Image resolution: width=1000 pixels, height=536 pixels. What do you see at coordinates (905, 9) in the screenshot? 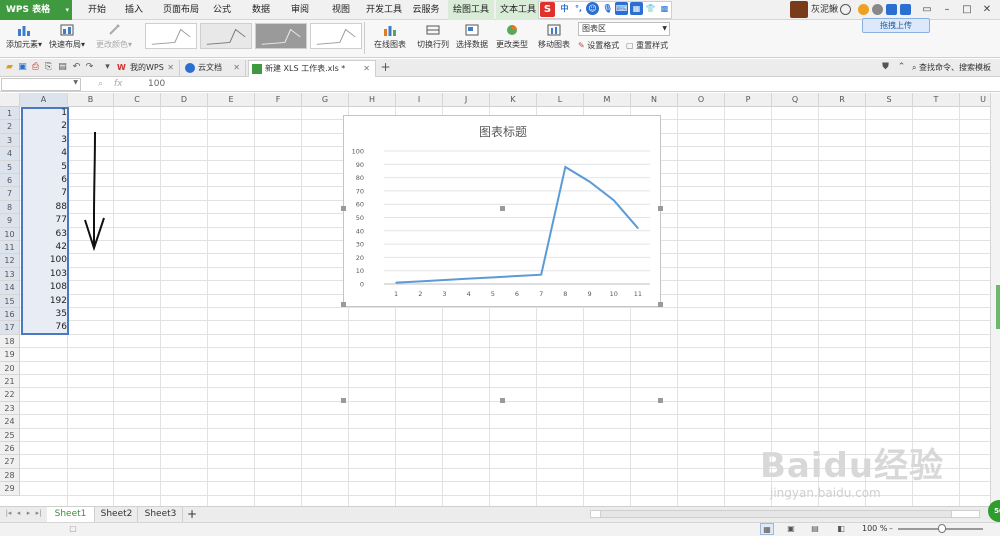
I see `help-icon` at bounding box center [905, 9].